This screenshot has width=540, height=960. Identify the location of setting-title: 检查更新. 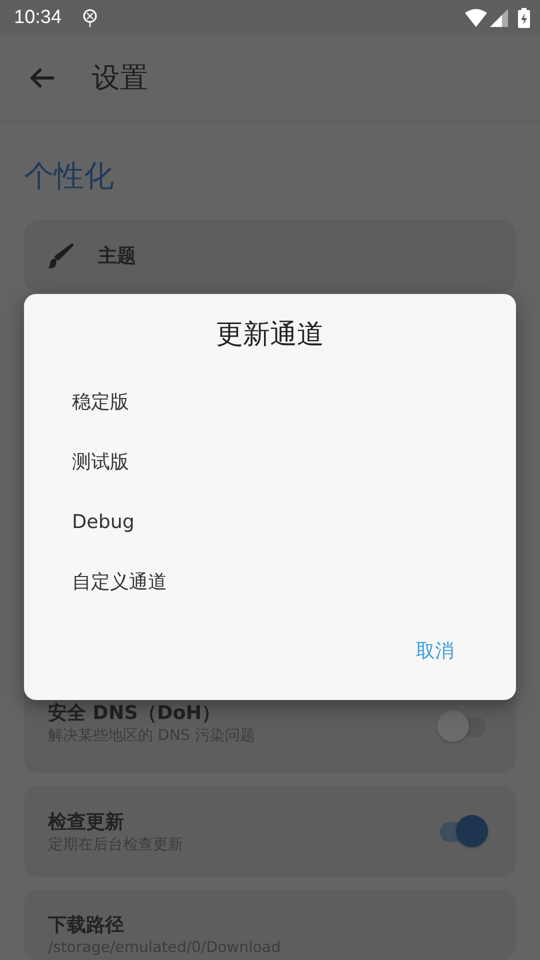
(86, 822).